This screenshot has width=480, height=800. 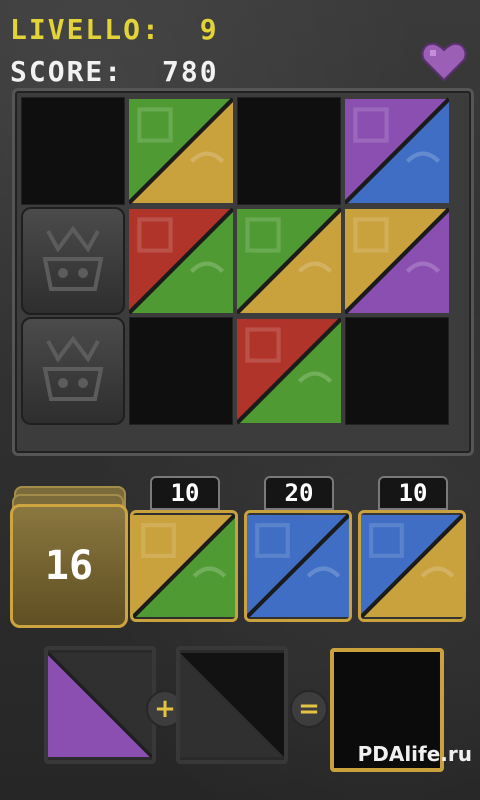 I want to click on deck-counter: 16, so click(x=69, y=566).